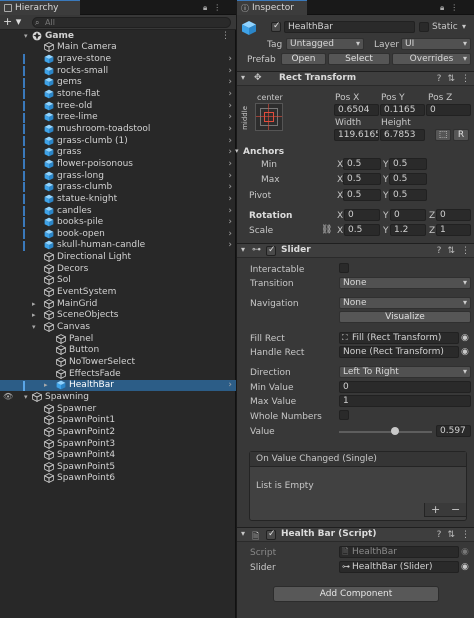  I want to click on max-value-field: 1, so click(405, 401).